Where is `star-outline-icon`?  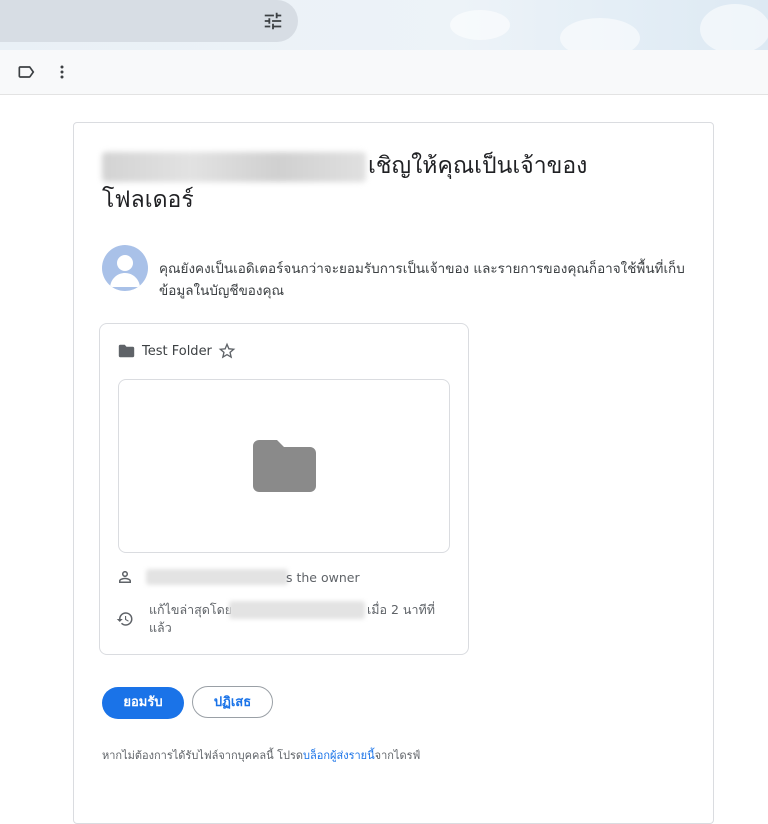 star-outline-icon is located at coordinates (227, 351).